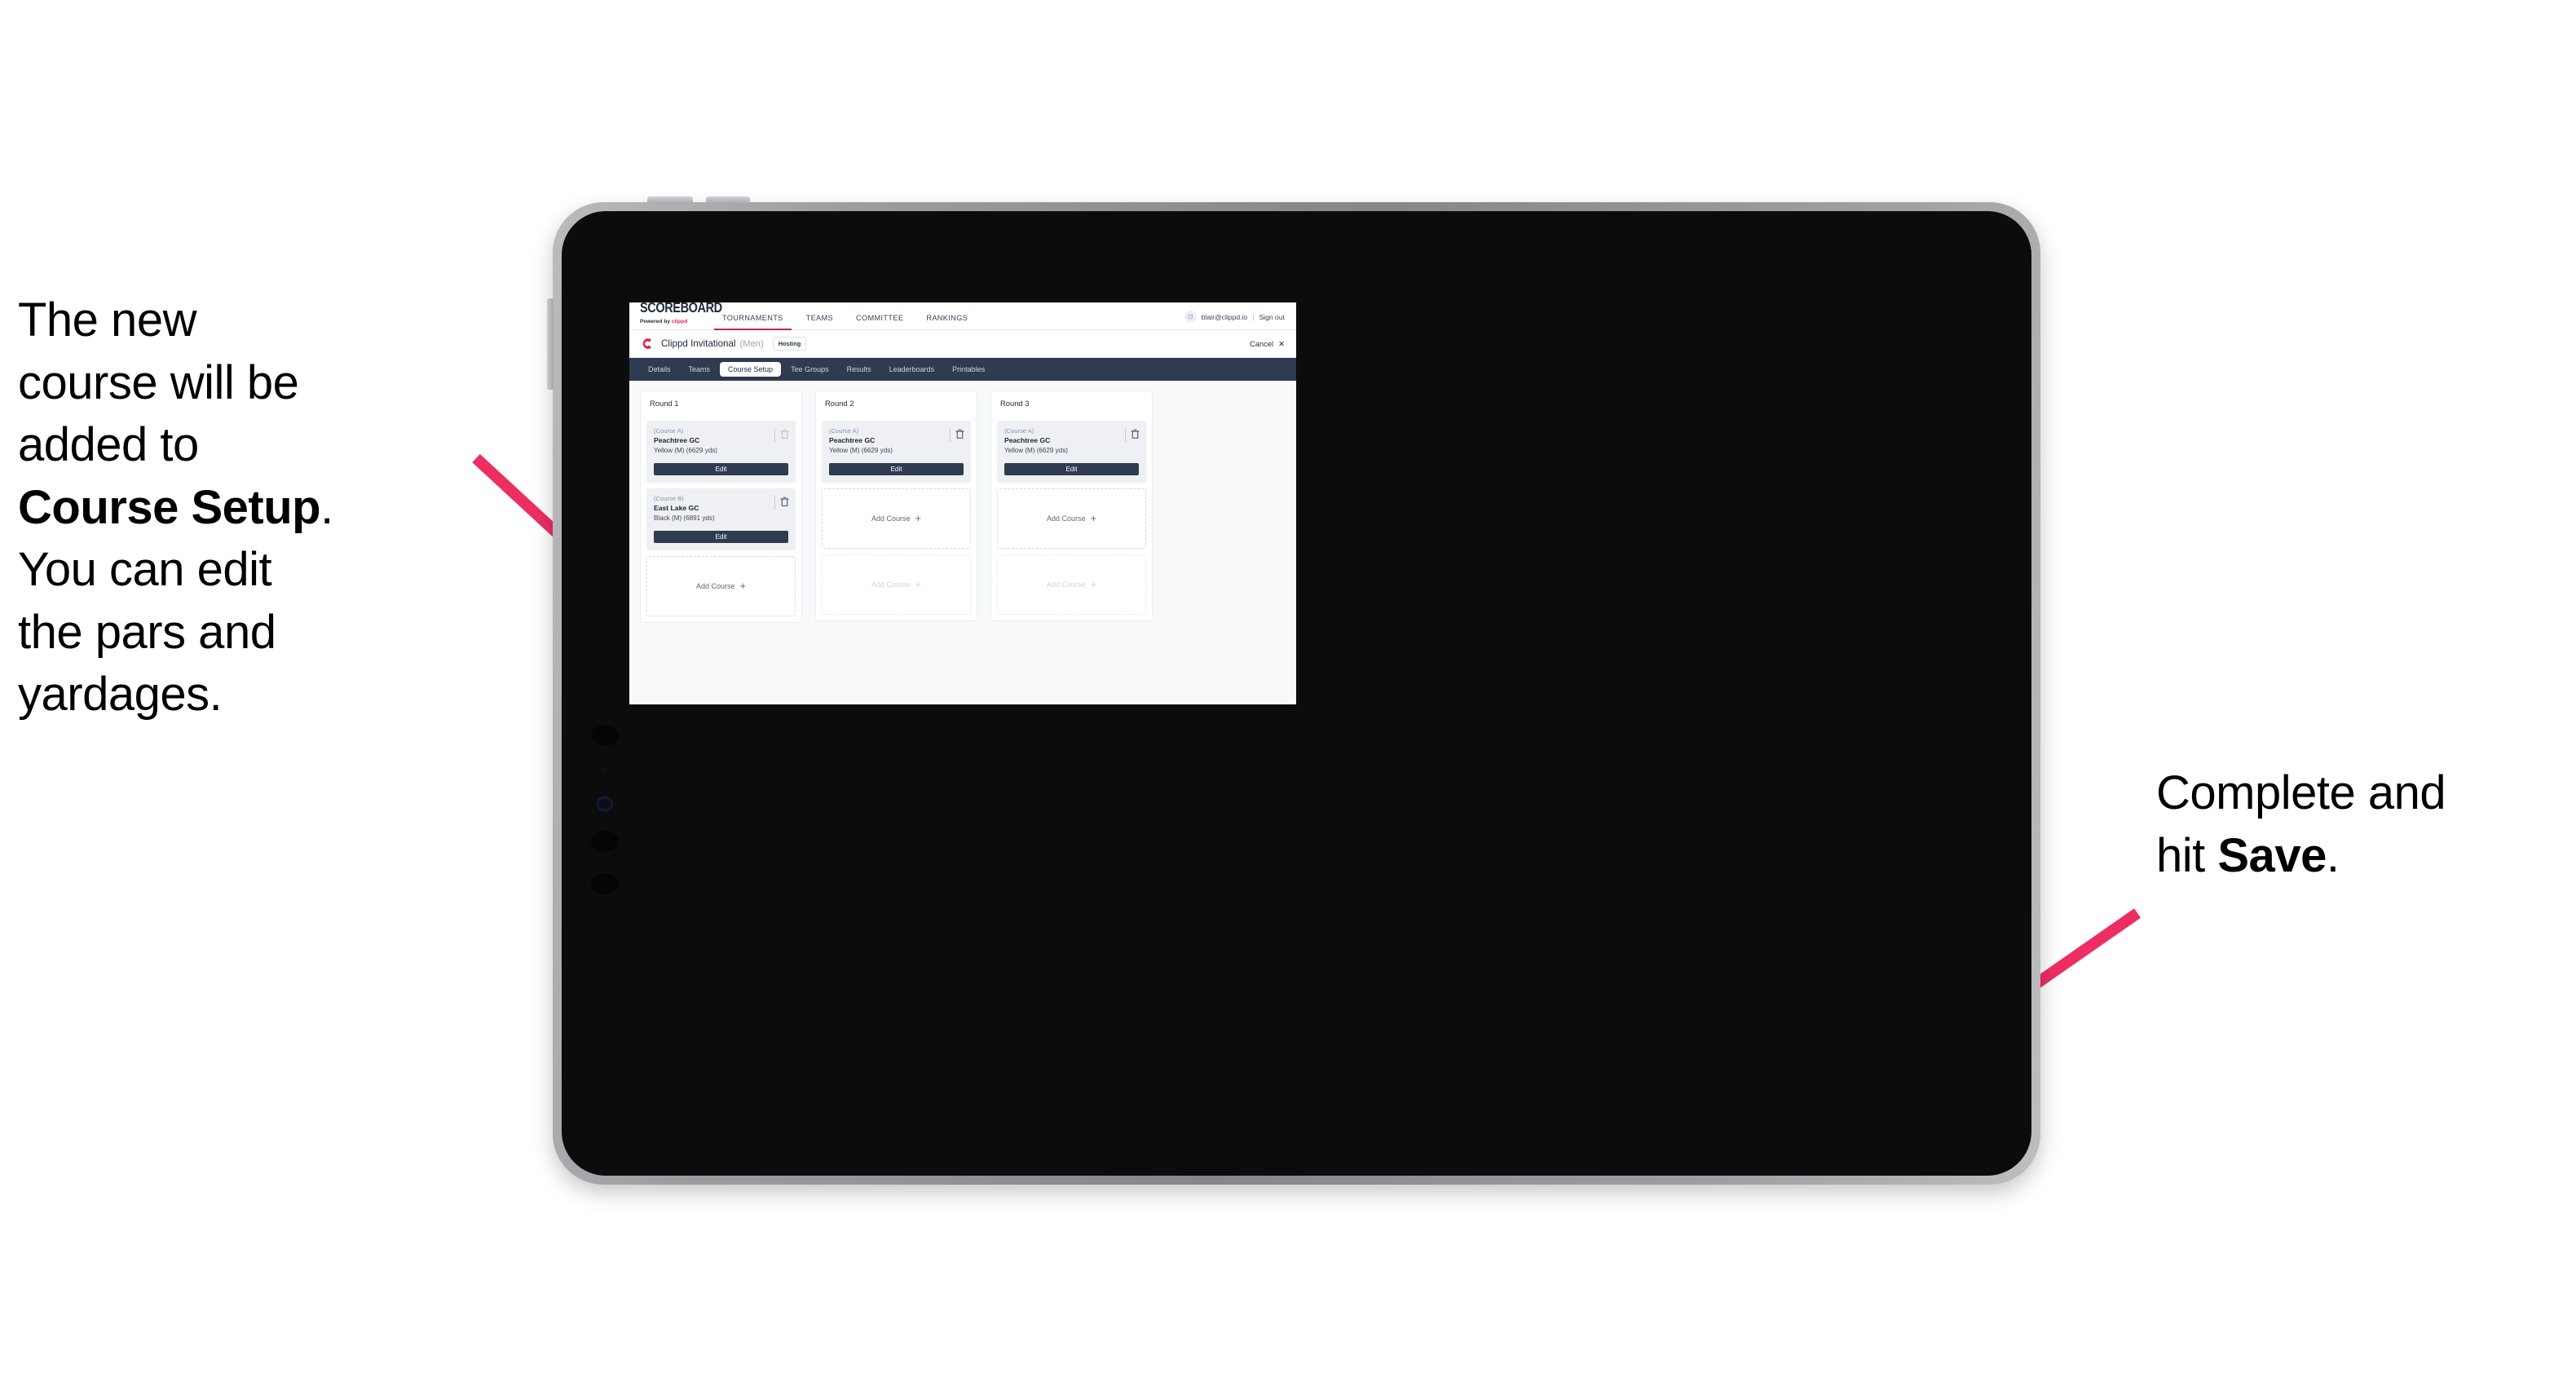  I want to click on tournament-gender: (Men), so click(751, 343).